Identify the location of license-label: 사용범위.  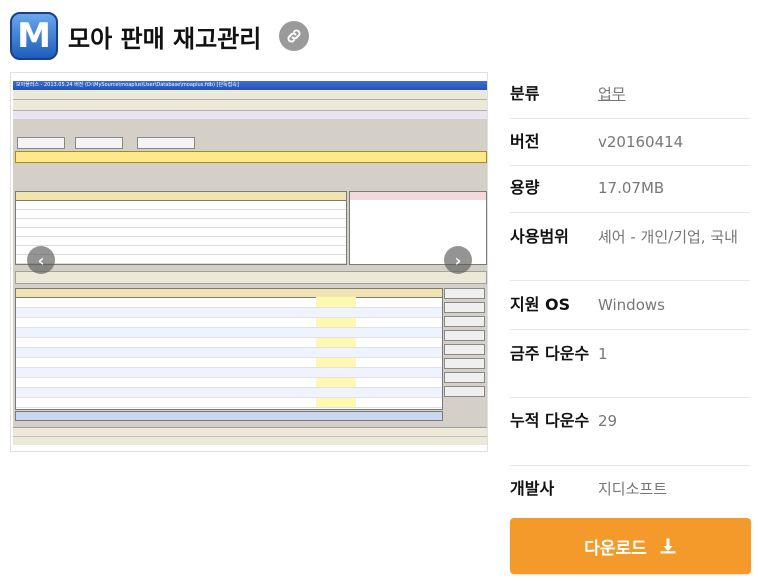
(539, 236).